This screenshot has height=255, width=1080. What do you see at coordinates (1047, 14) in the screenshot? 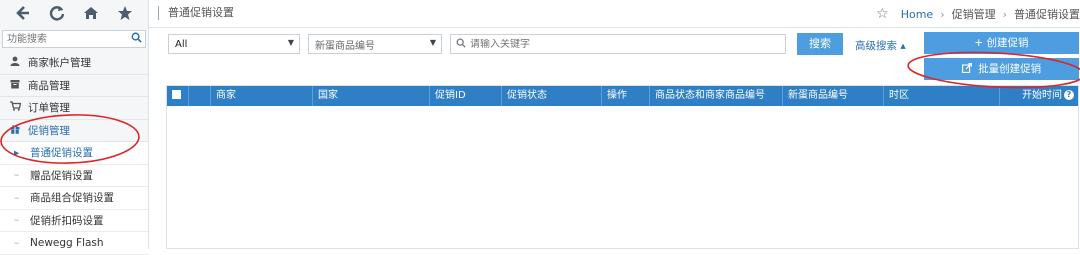
I see `breadcrumb-current: 普通促销设置` at bounding box center [1047, 14].